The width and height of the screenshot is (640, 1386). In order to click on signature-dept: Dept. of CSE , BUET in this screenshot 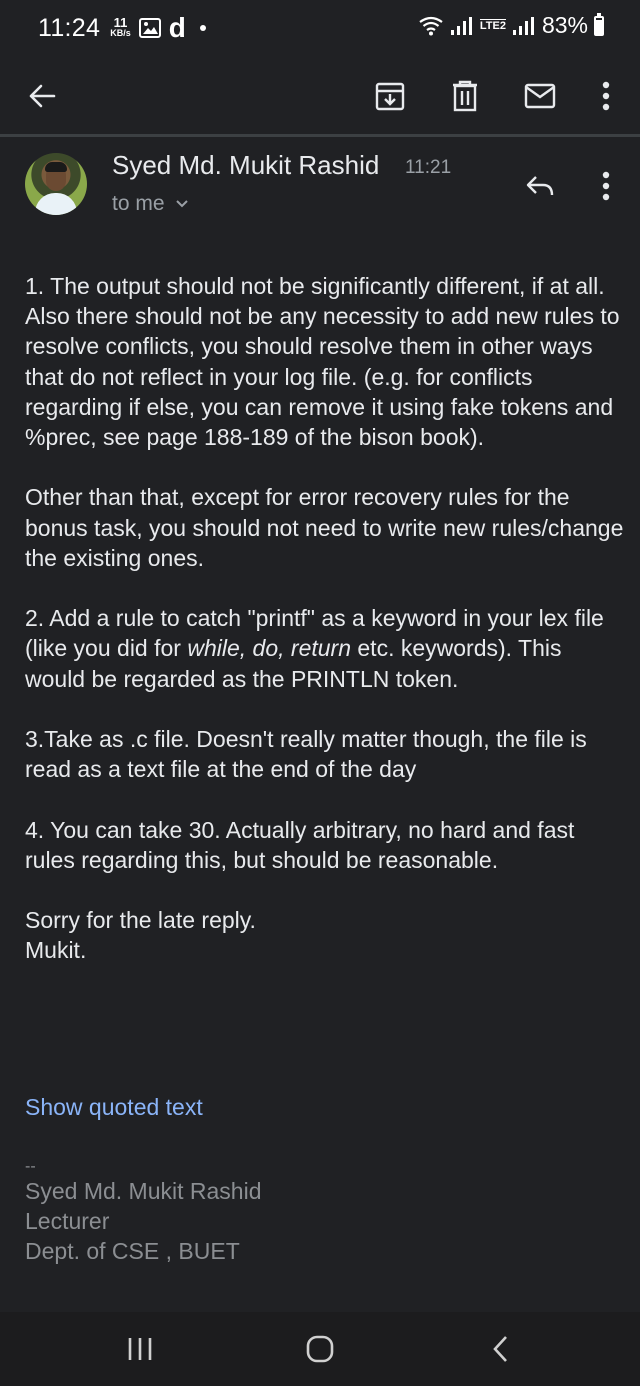, I will do `click(132, 1251)`.